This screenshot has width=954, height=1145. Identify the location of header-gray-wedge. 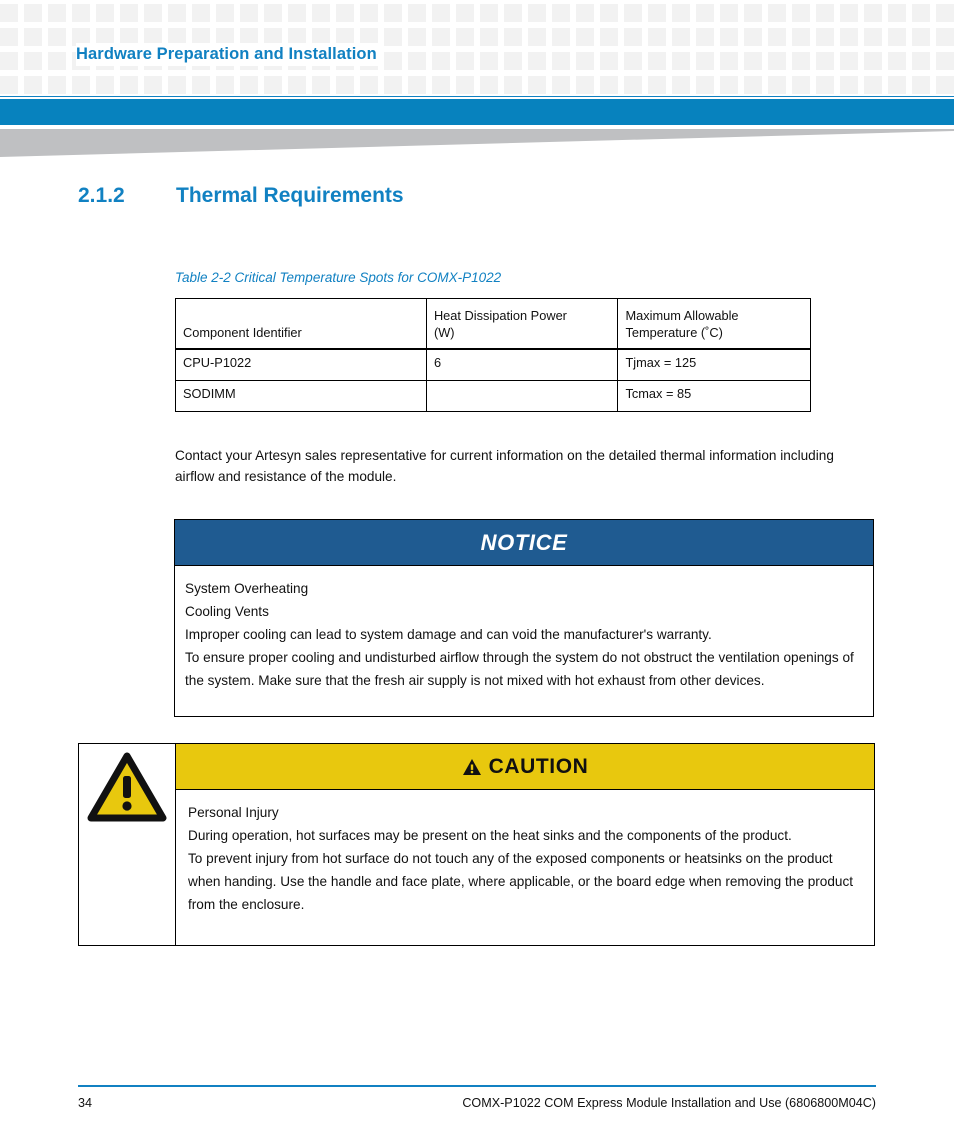
(477, 144).